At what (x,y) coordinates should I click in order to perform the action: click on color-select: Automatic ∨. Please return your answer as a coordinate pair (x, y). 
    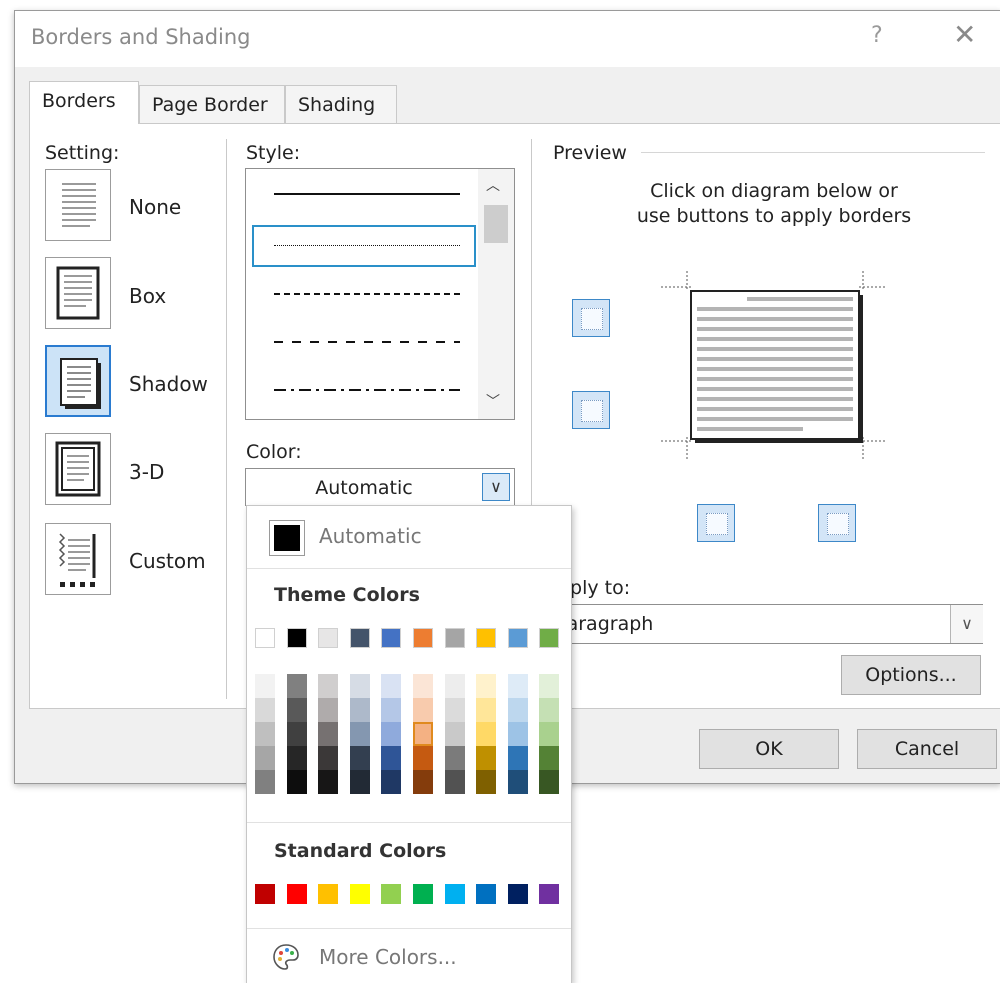
    Looking at the image, I should click on (380, 487).